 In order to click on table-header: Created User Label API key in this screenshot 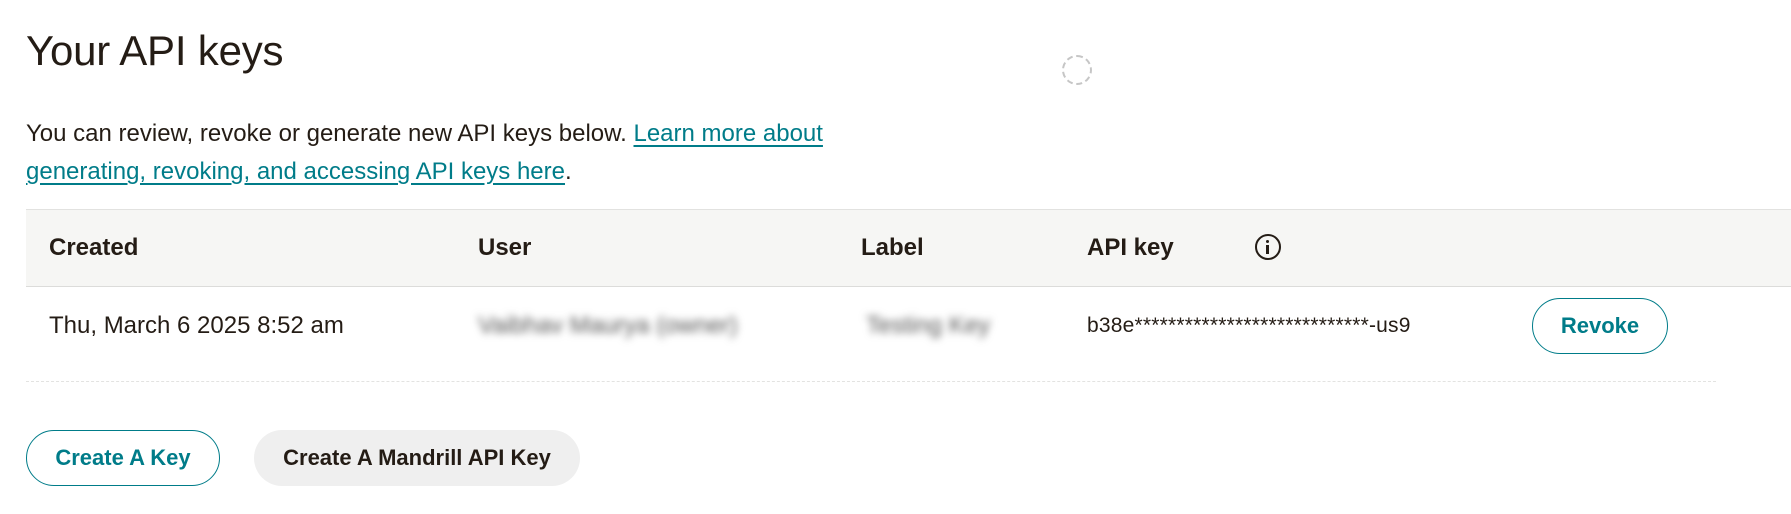, I will do `click(908, 248)`.